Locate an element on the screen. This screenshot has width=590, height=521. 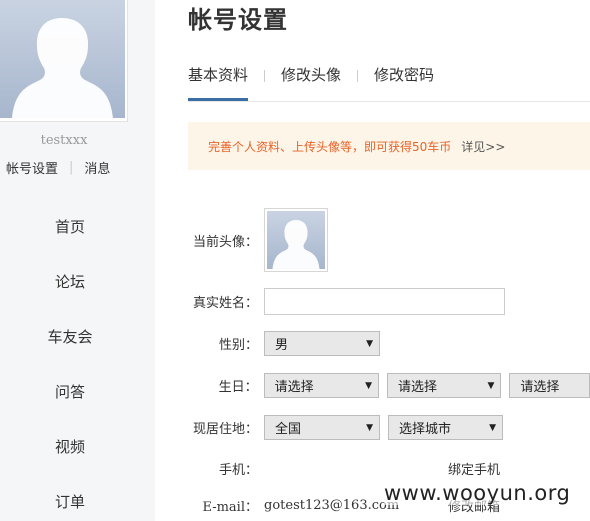
birth-day-select: 请选择 is located at coordinates (549, 385).